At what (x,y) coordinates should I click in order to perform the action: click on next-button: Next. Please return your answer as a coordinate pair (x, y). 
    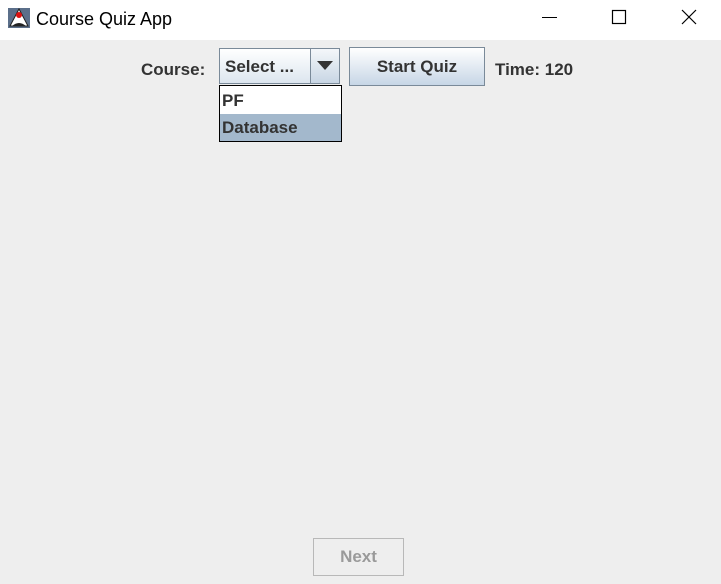
    Looking at the image, I should click on (358, 557).